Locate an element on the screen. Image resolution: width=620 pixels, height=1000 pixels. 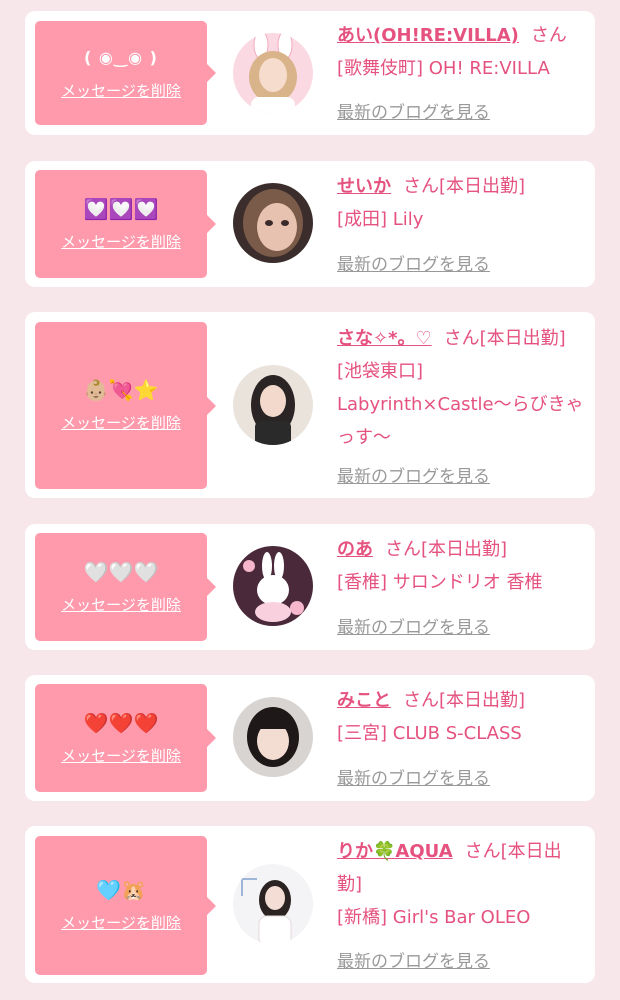
message-bubble: 👶🏼💘⭐️ メッセージを削除 is located at coordinates (125, 405).